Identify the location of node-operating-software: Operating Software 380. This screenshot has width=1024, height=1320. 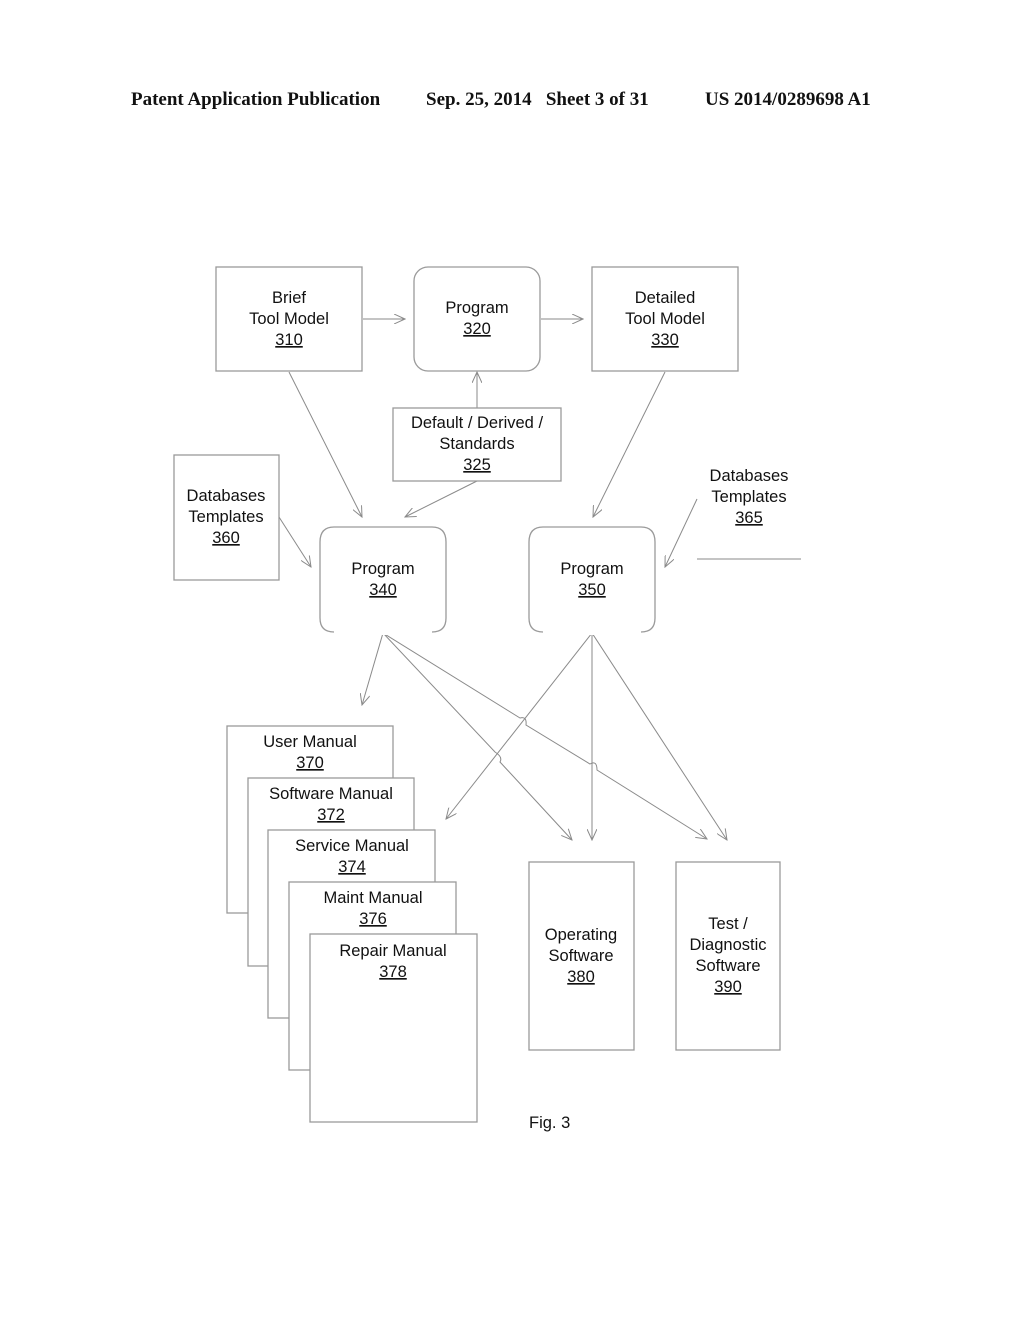
(581, 956).